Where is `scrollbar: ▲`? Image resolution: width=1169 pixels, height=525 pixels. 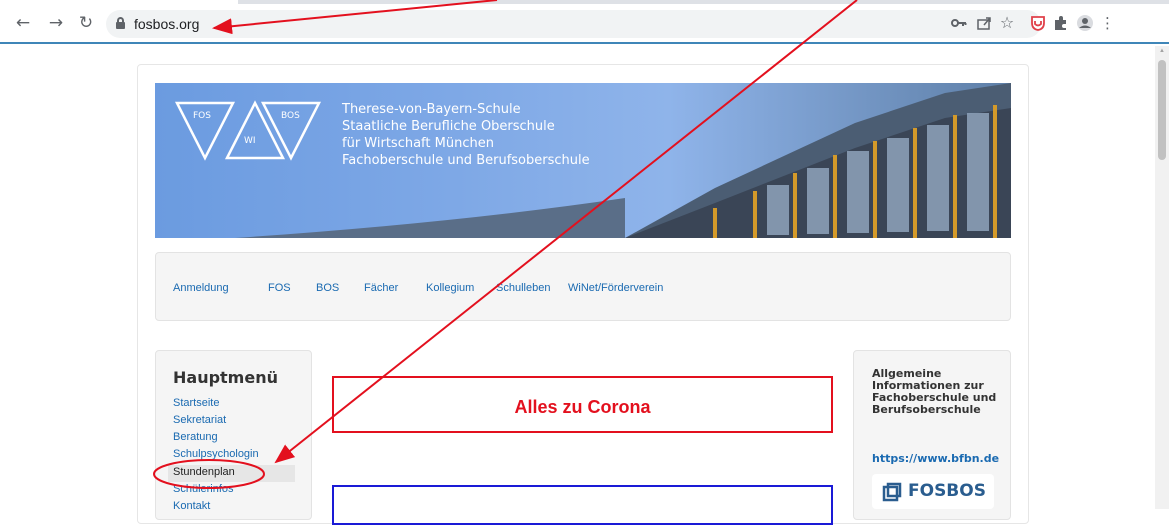
scrollbar: ▲ is located at coordinates (1162, 277).